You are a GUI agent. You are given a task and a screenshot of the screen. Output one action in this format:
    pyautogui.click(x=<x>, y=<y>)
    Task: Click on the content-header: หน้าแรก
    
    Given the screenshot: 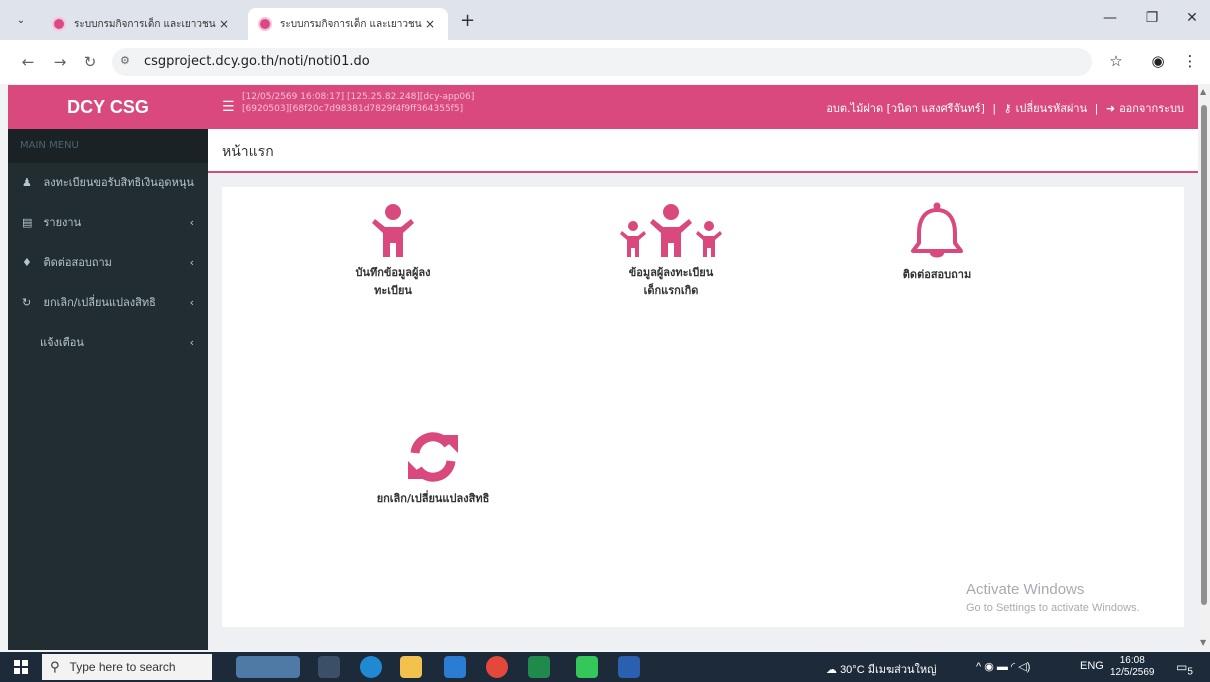 What is the action you would take?
    pyautogui.click(x=703, y=151)
    